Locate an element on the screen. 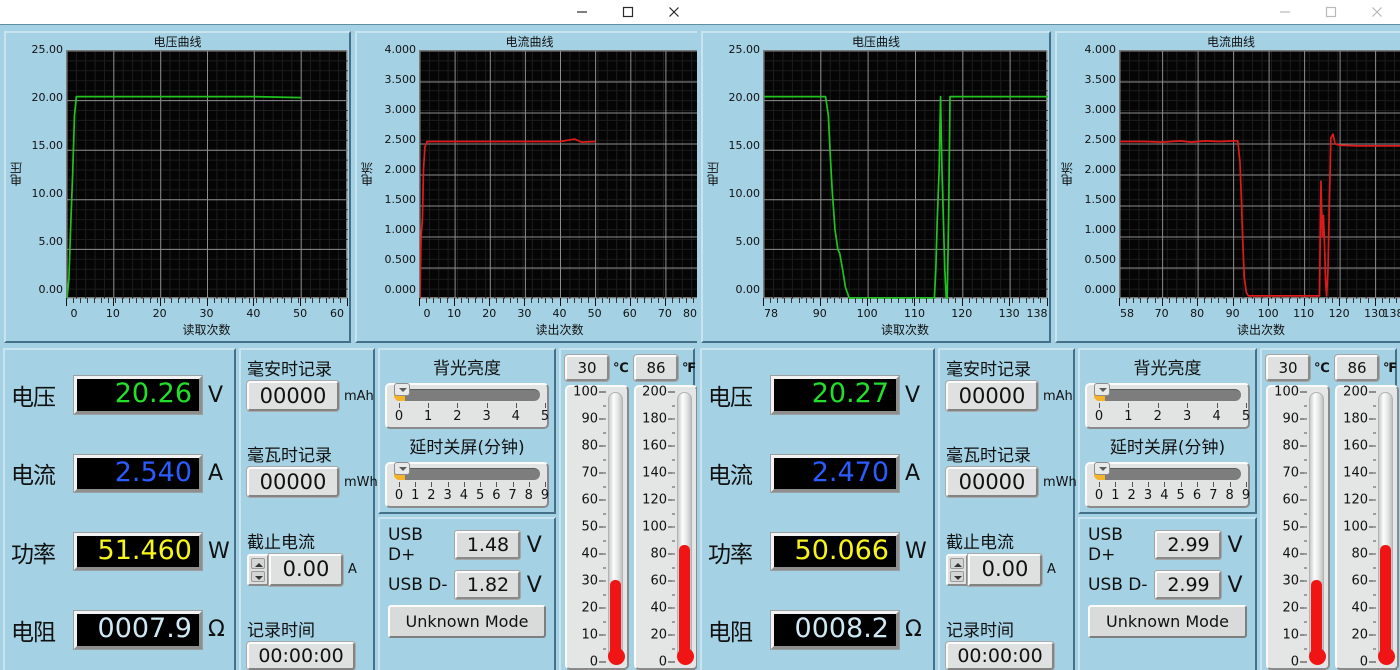 This screenshot has width=1400, height=670. x-tick: 138 is located at coordinates (1391, 313).